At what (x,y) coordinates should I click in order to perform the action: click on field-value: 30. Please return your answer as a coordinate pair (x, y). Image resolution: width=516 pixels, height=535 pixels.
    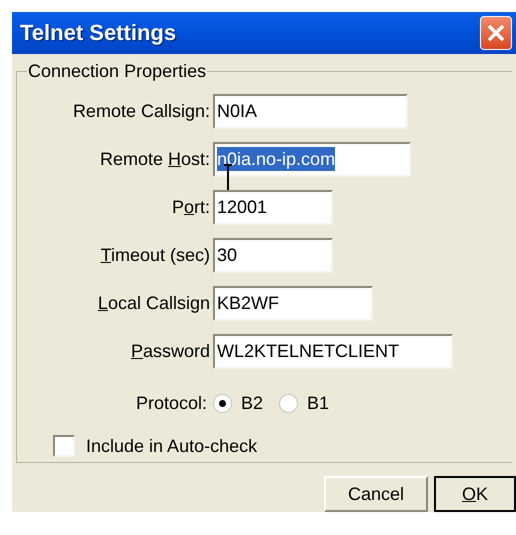
    Looking at the image, I should click on (227, 256).